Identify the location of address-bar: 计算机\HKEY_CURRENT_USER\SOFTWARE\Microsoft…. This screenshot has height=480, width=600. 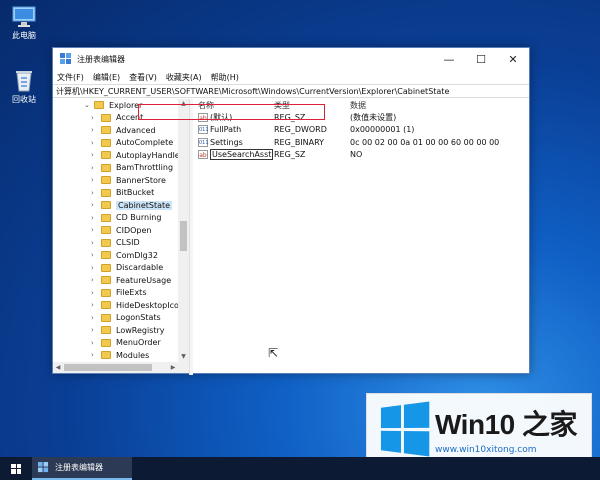
(291, 91).